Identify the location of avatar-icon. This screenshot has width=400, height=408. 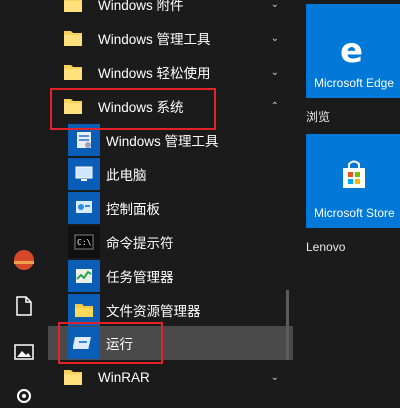
(24, 260).